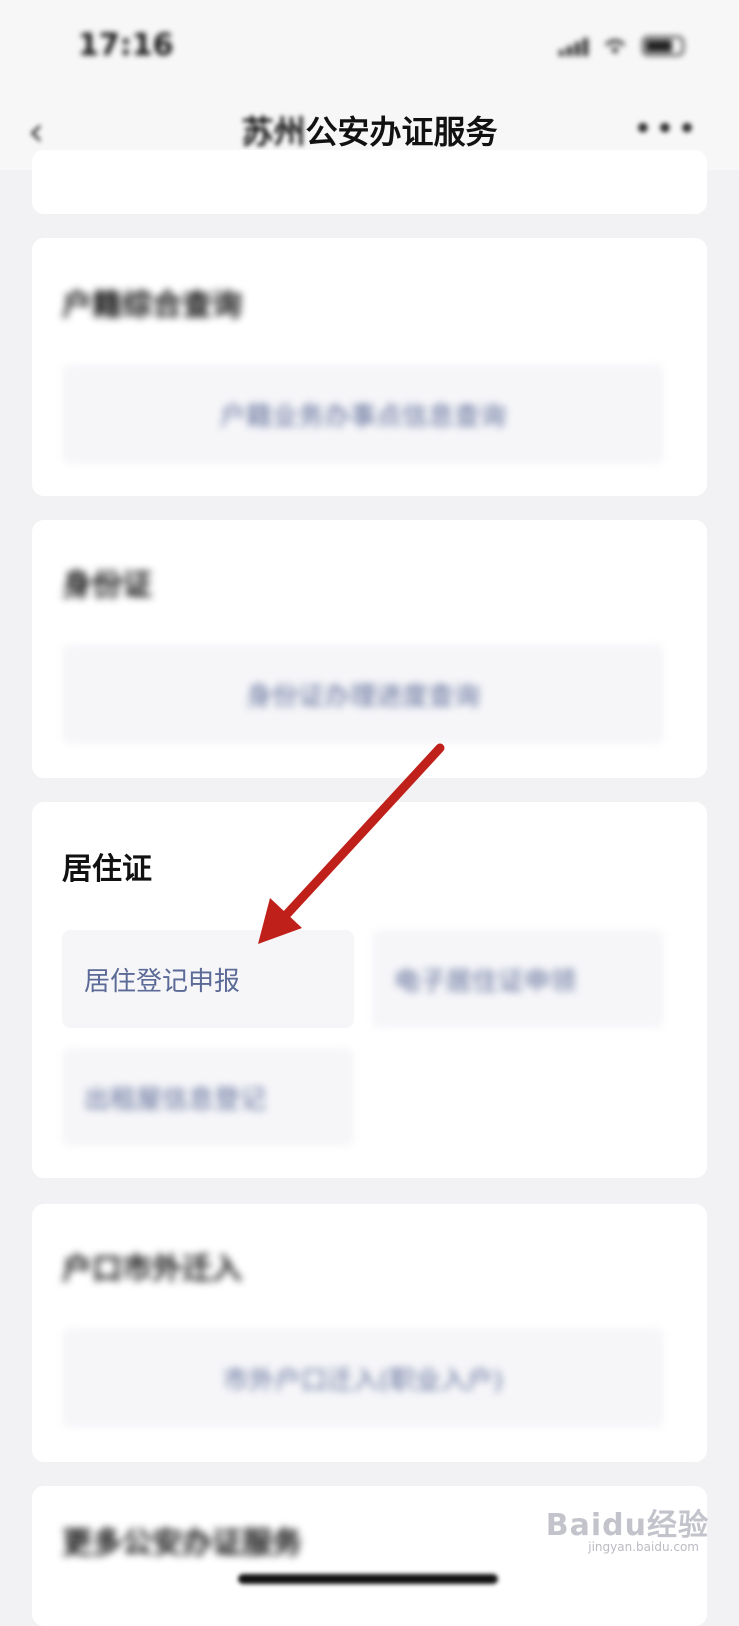 This screenshot has height=1626, width=739. What do you see at coordinates (152, 1269) in the screenshot?
I see `section-title: 户口市外迁入` at bounding box center [152, 1269].